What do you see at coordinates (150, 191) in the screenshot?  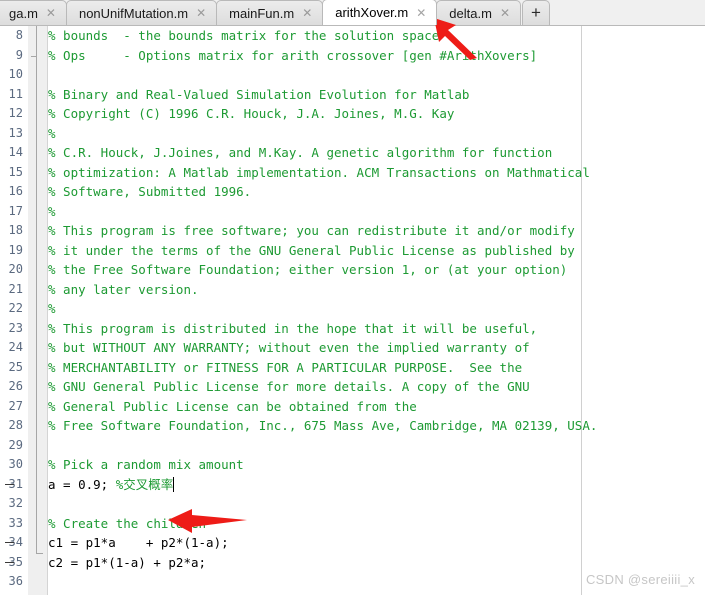 I see `comment-text: % Software, Submitted 1996.` at bounding box center [150, 191].